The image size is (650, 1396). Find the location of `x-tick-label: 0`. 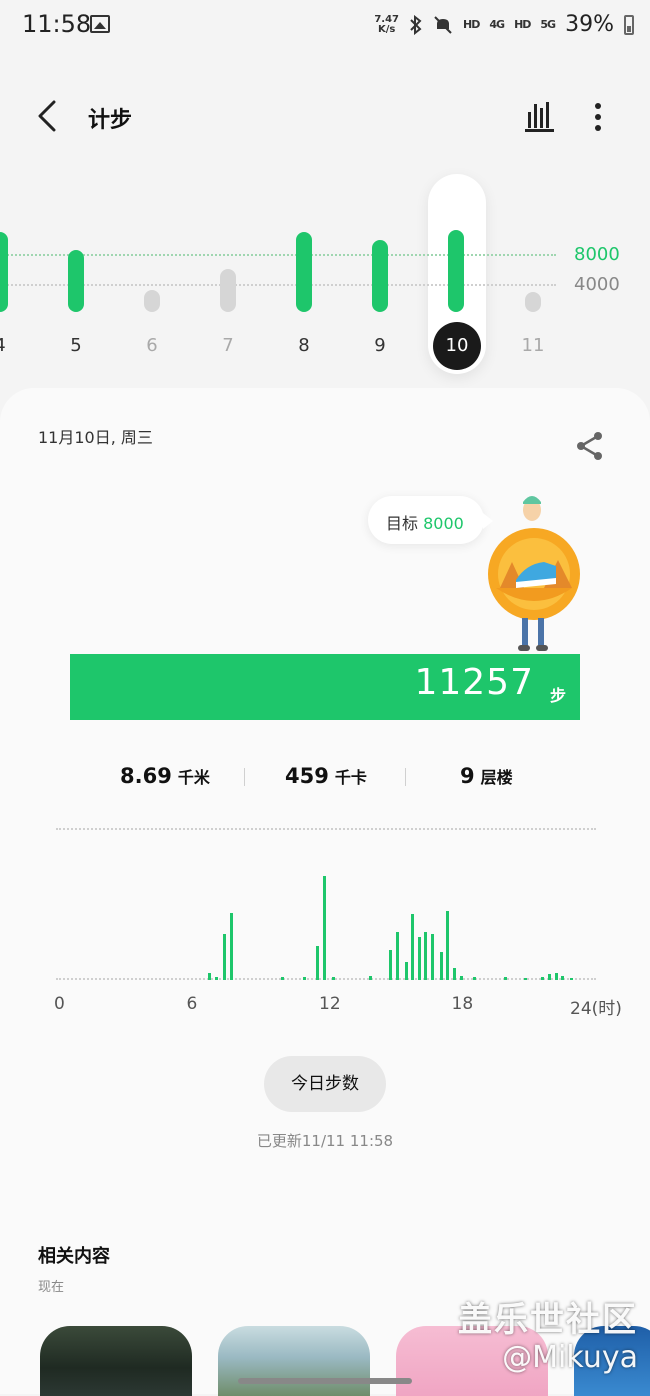

x-tick-label: 0 is located at coordinates (59, 1004).